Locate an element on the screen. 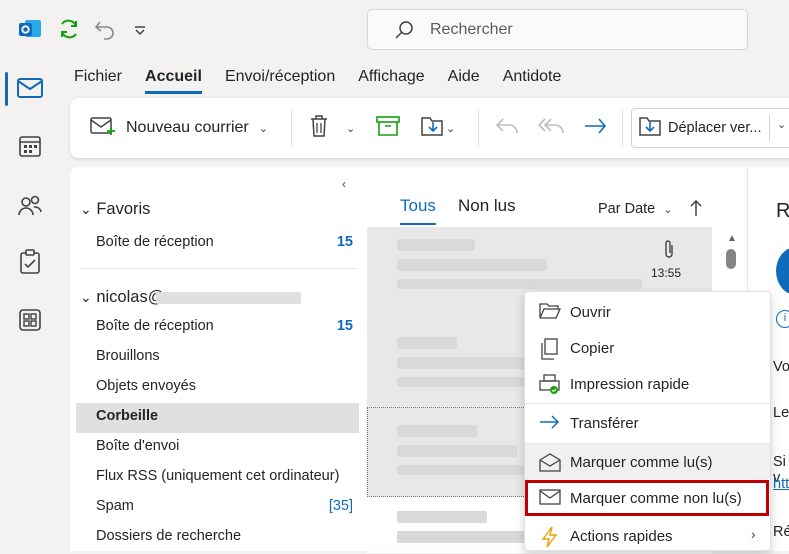 Image resolution: width=789 pixels, height=554 pixels. menu-item-marquer-lu: Marquer comme lu(s) is located at coordinates (647, 462).